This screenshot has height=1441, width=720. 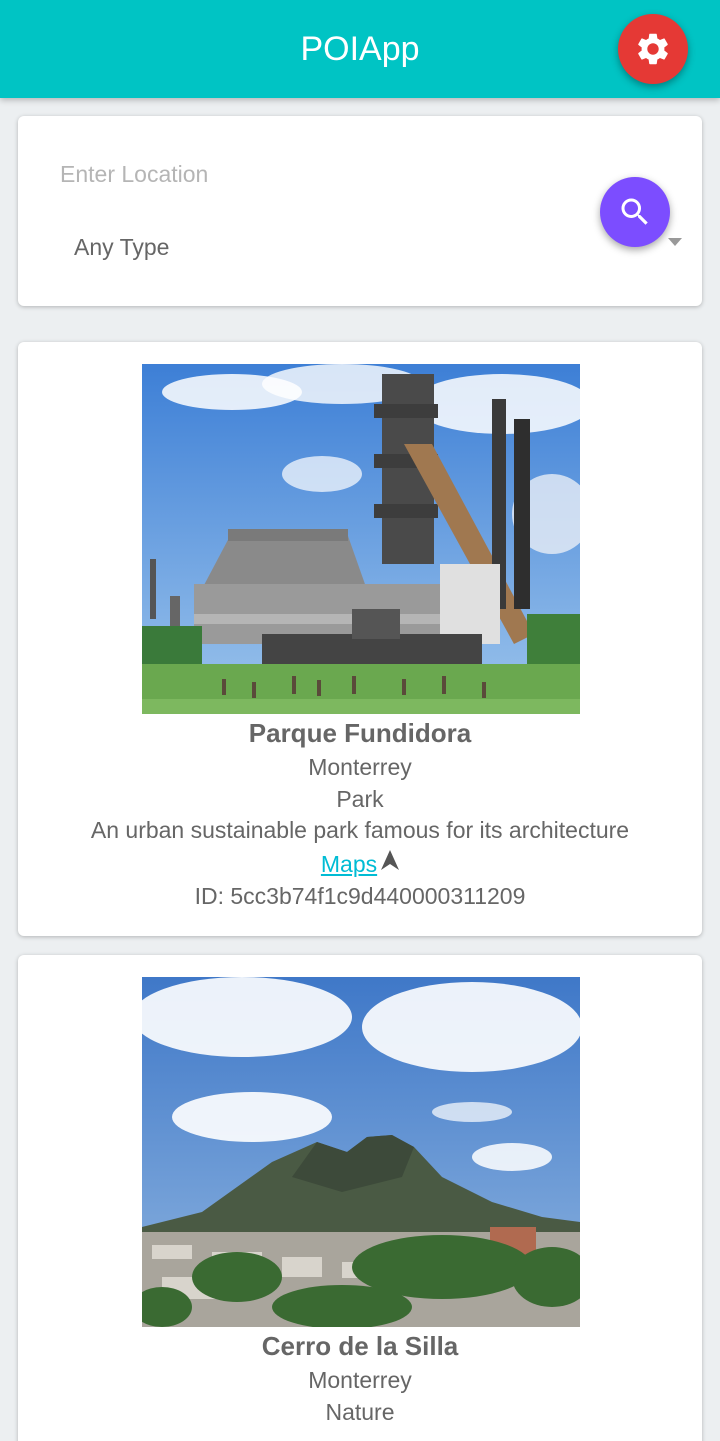 What do you see at coordinates (360, 1411) in the screenshot?
I see `poi-type: Nature` at bounding box center [360, 1411].